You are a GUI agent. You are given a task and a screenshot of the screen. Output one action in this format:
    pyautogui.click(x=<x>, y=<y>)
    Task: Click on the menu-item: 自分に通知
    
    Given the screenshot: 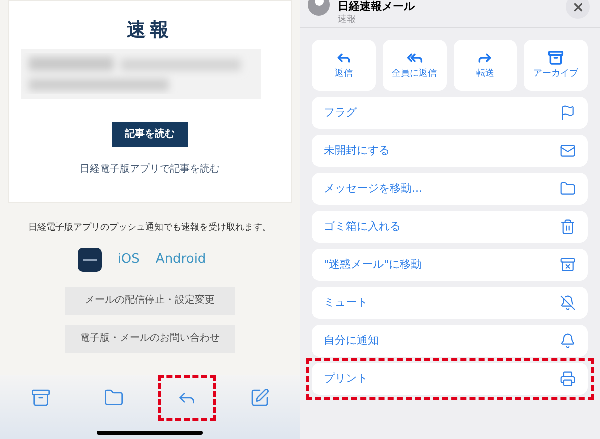 What is the action you would take?
    pyautogui.click(x=450, y=341)
    